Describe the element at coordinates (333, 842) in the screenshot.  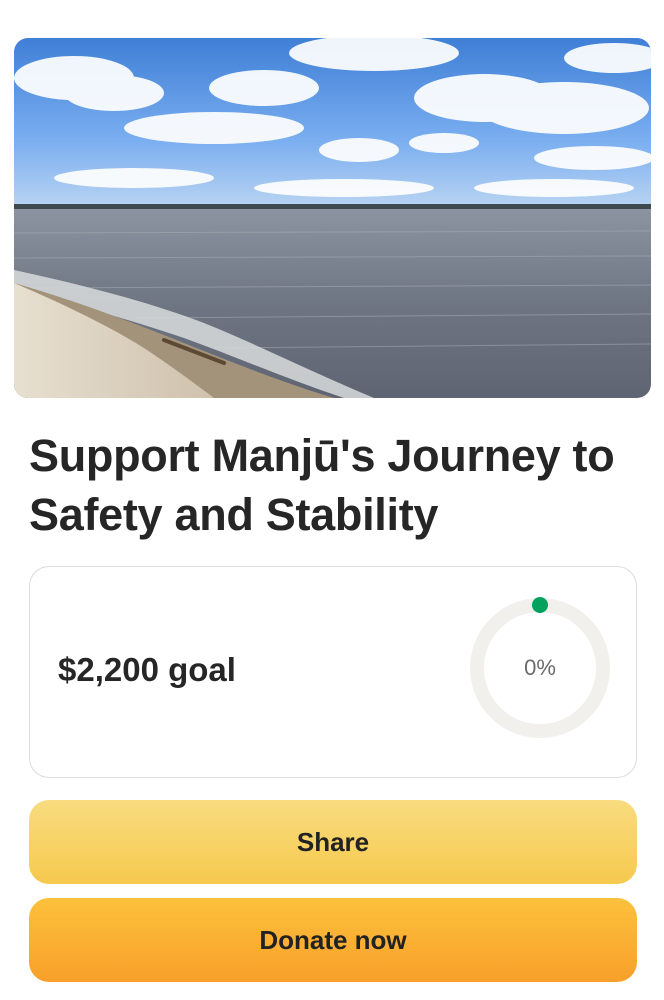
I see `share-button: Share` at that location.